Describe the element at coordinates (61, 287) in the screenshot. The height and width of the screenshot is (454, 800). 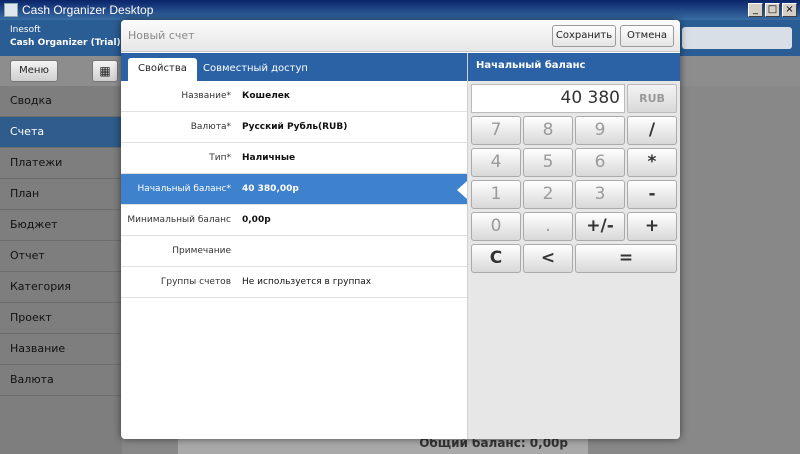
I see `sidebar-item-category: Категория` at that location.